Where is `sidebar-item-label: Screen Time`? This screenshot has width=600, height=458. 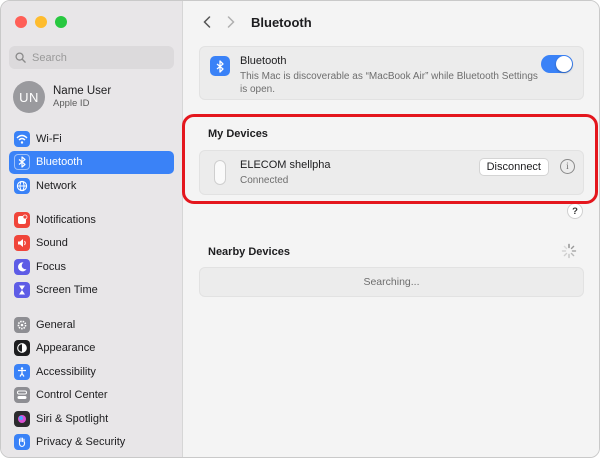
sidebar-item-label: Screen Time is located at coordinates (67, 290).